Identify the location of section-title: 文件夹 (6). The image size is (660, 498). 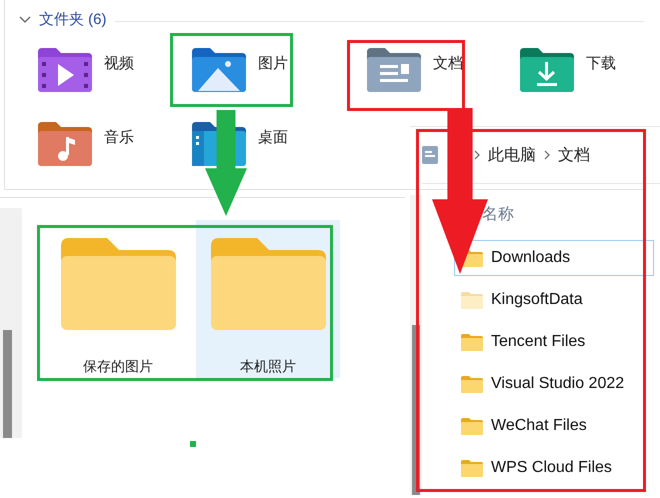
(72, 19).